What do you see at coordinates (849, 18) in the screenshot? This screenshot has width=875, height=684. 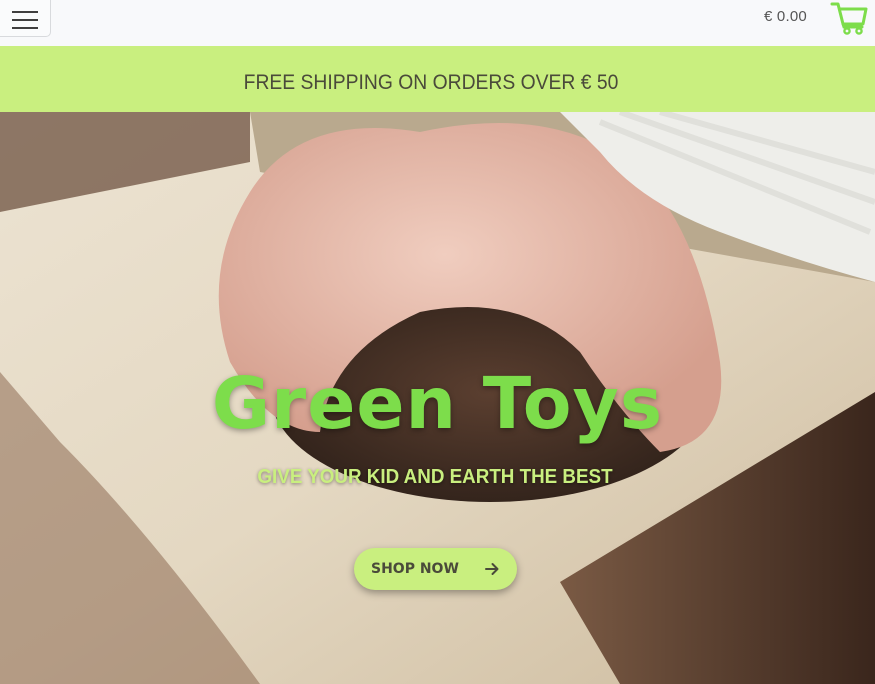 I see `shopping-cart-icon` at bounding box center [849, 18].